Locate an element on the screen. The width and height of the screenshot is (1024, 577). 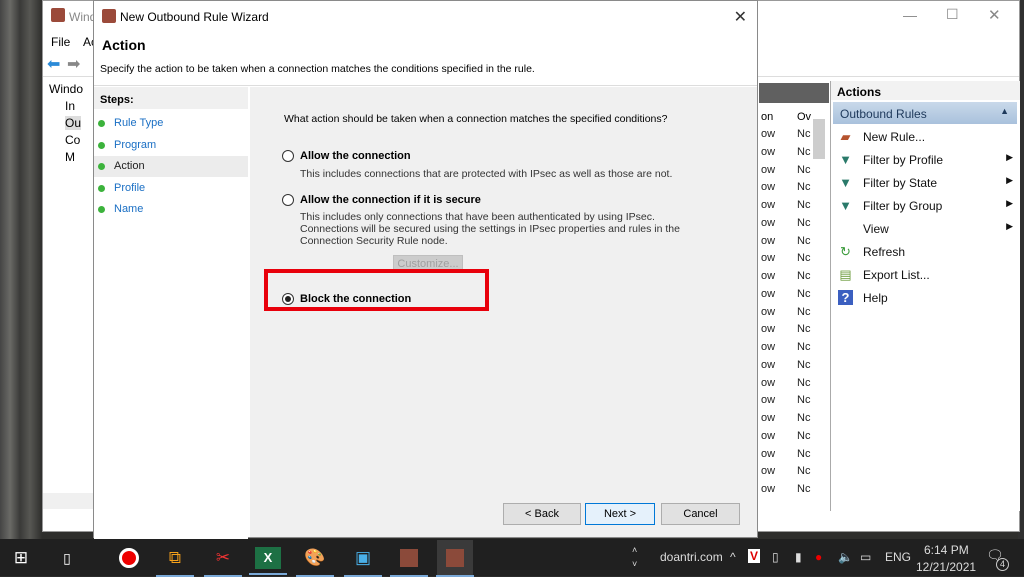
action-filter-by-profile: ▼ Filter by Profile ▶ is located at coordinates (925, 160).